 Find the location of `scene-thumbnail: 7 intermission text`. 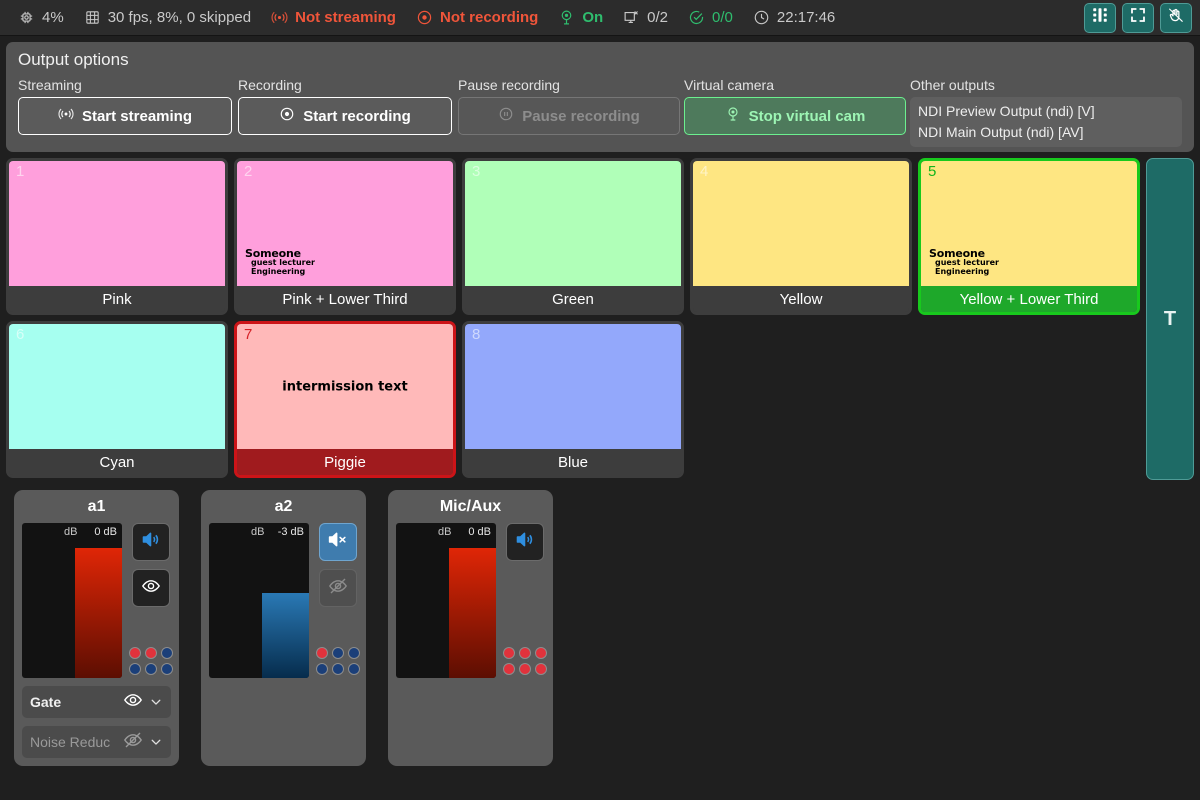

scene-thumbnail: 7 intermission text is located at coordinates (345, 386).